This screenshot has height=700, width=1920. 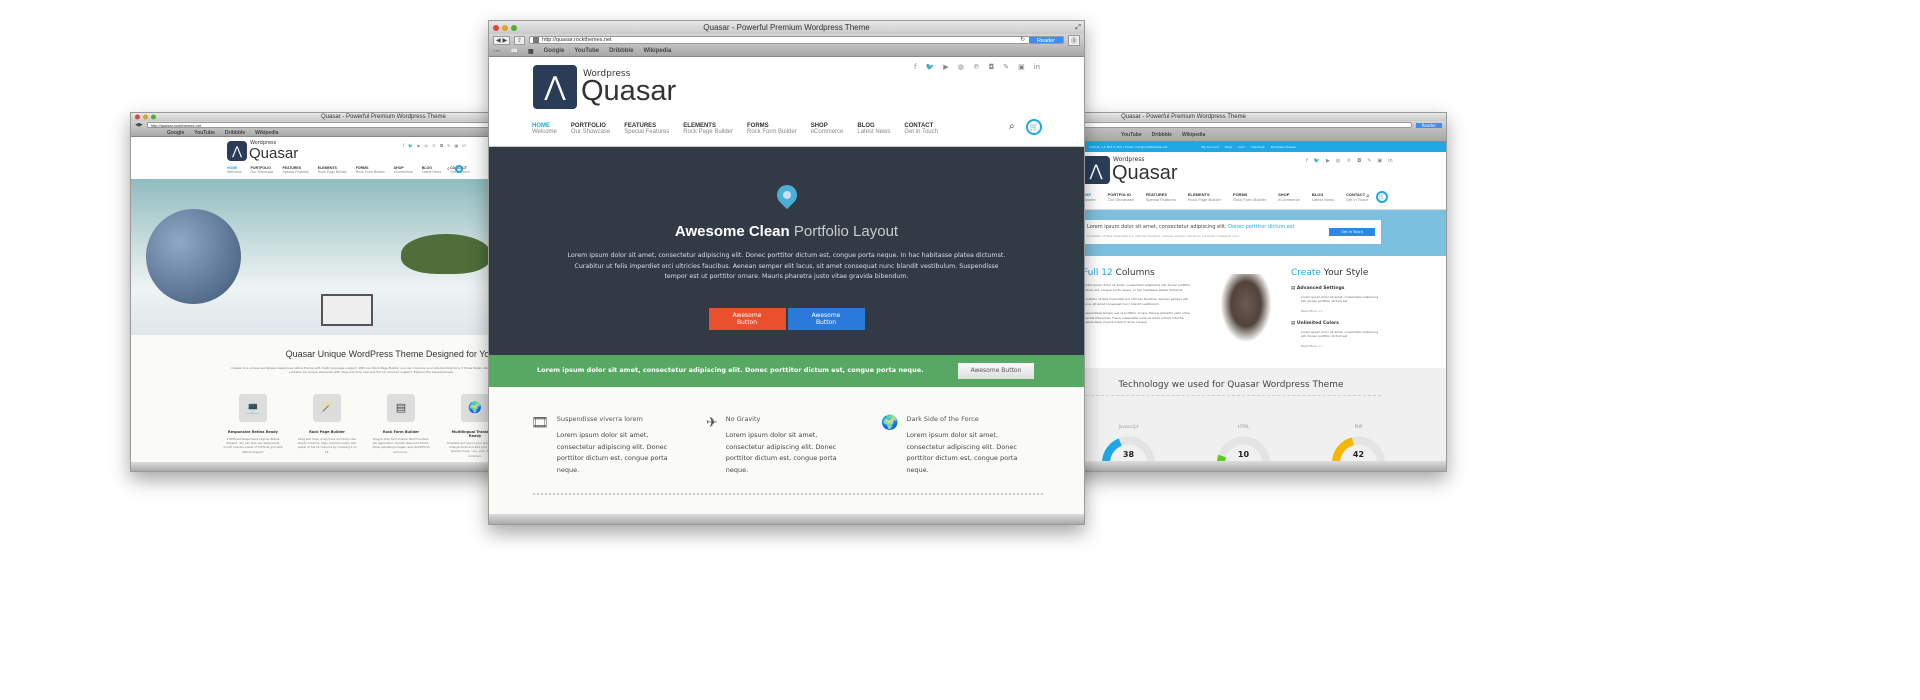 I want to click on topbar-link: Purchase Quasar, so click(x=1283, y=147).